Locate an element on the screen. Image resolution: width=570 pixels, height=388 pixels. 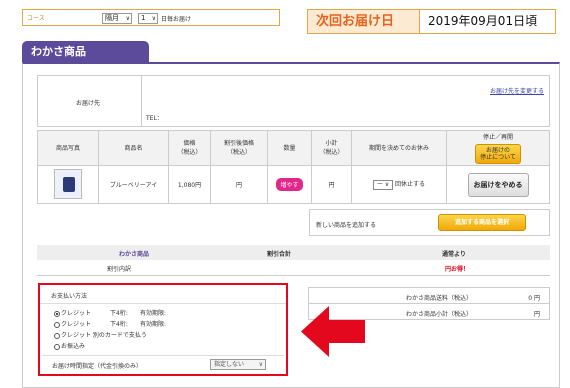
subtotal-label: わかさ商品小計（税込） is located at coordinates (439, 314).